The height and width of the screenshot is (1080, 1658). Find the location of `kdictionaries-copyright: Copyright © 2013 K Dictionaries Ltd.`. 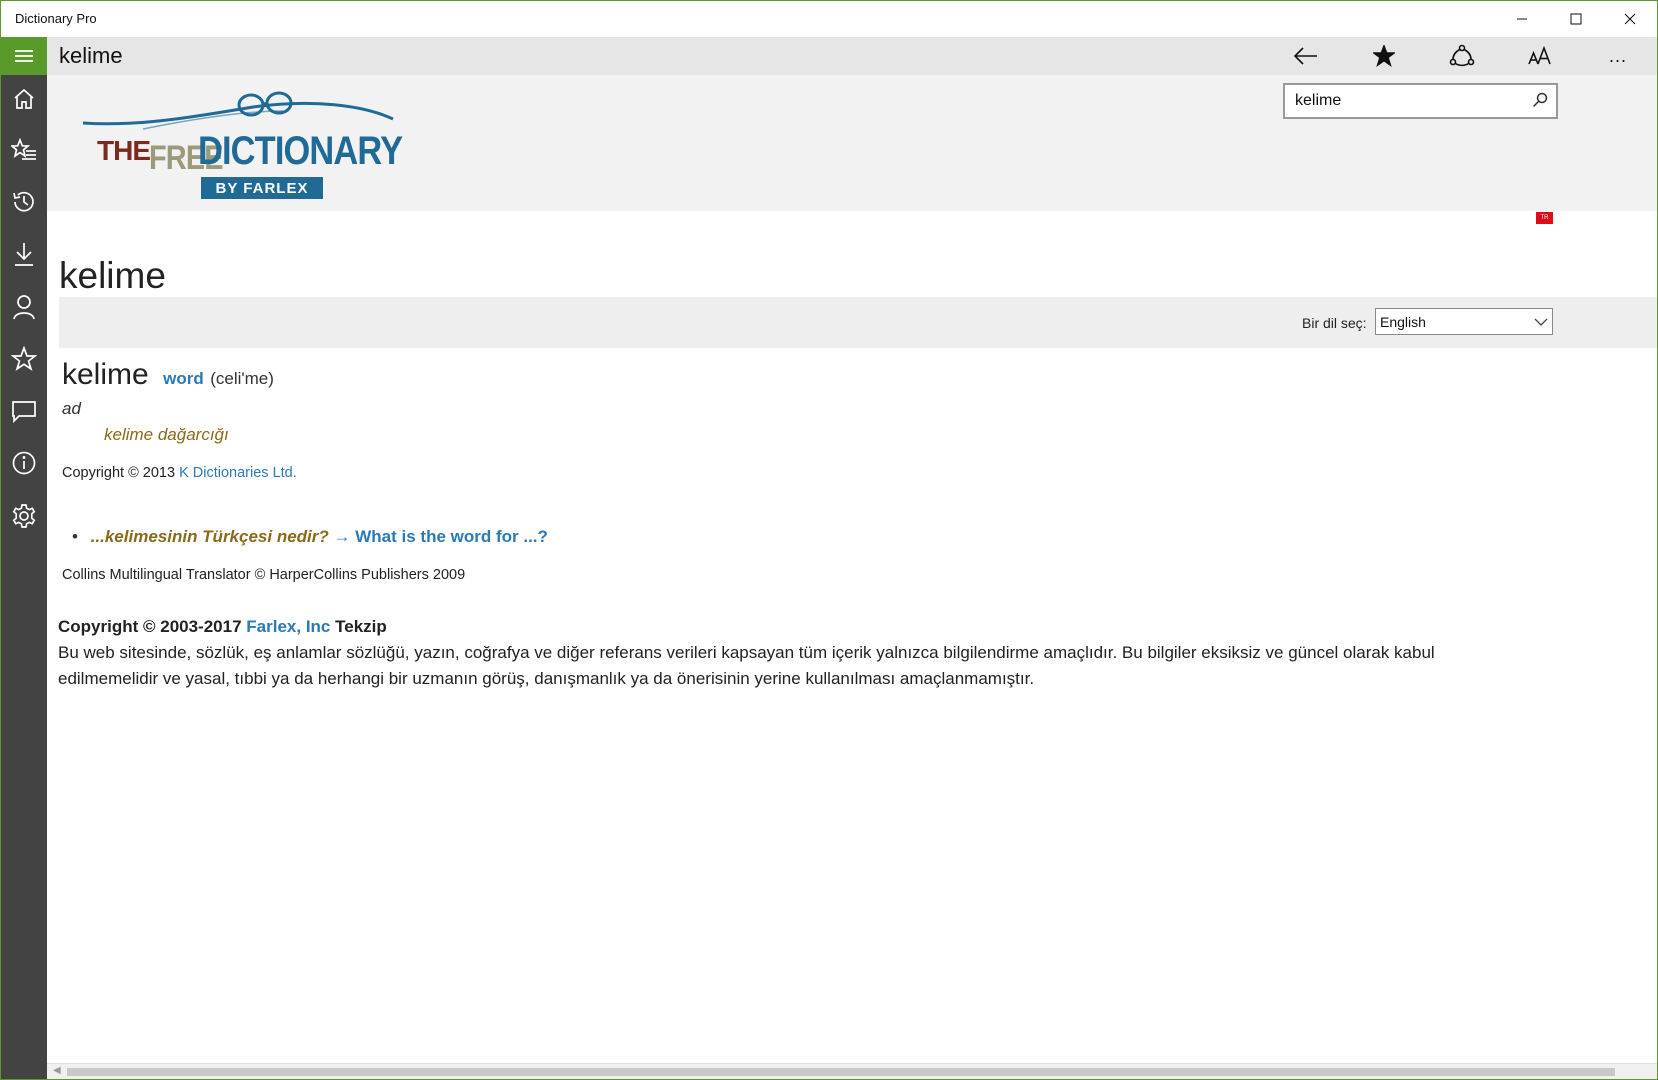

kdictionaries-copyright: Copyright © 2013 K Dictionaries Ltd. is located at coordinates (179, 473).